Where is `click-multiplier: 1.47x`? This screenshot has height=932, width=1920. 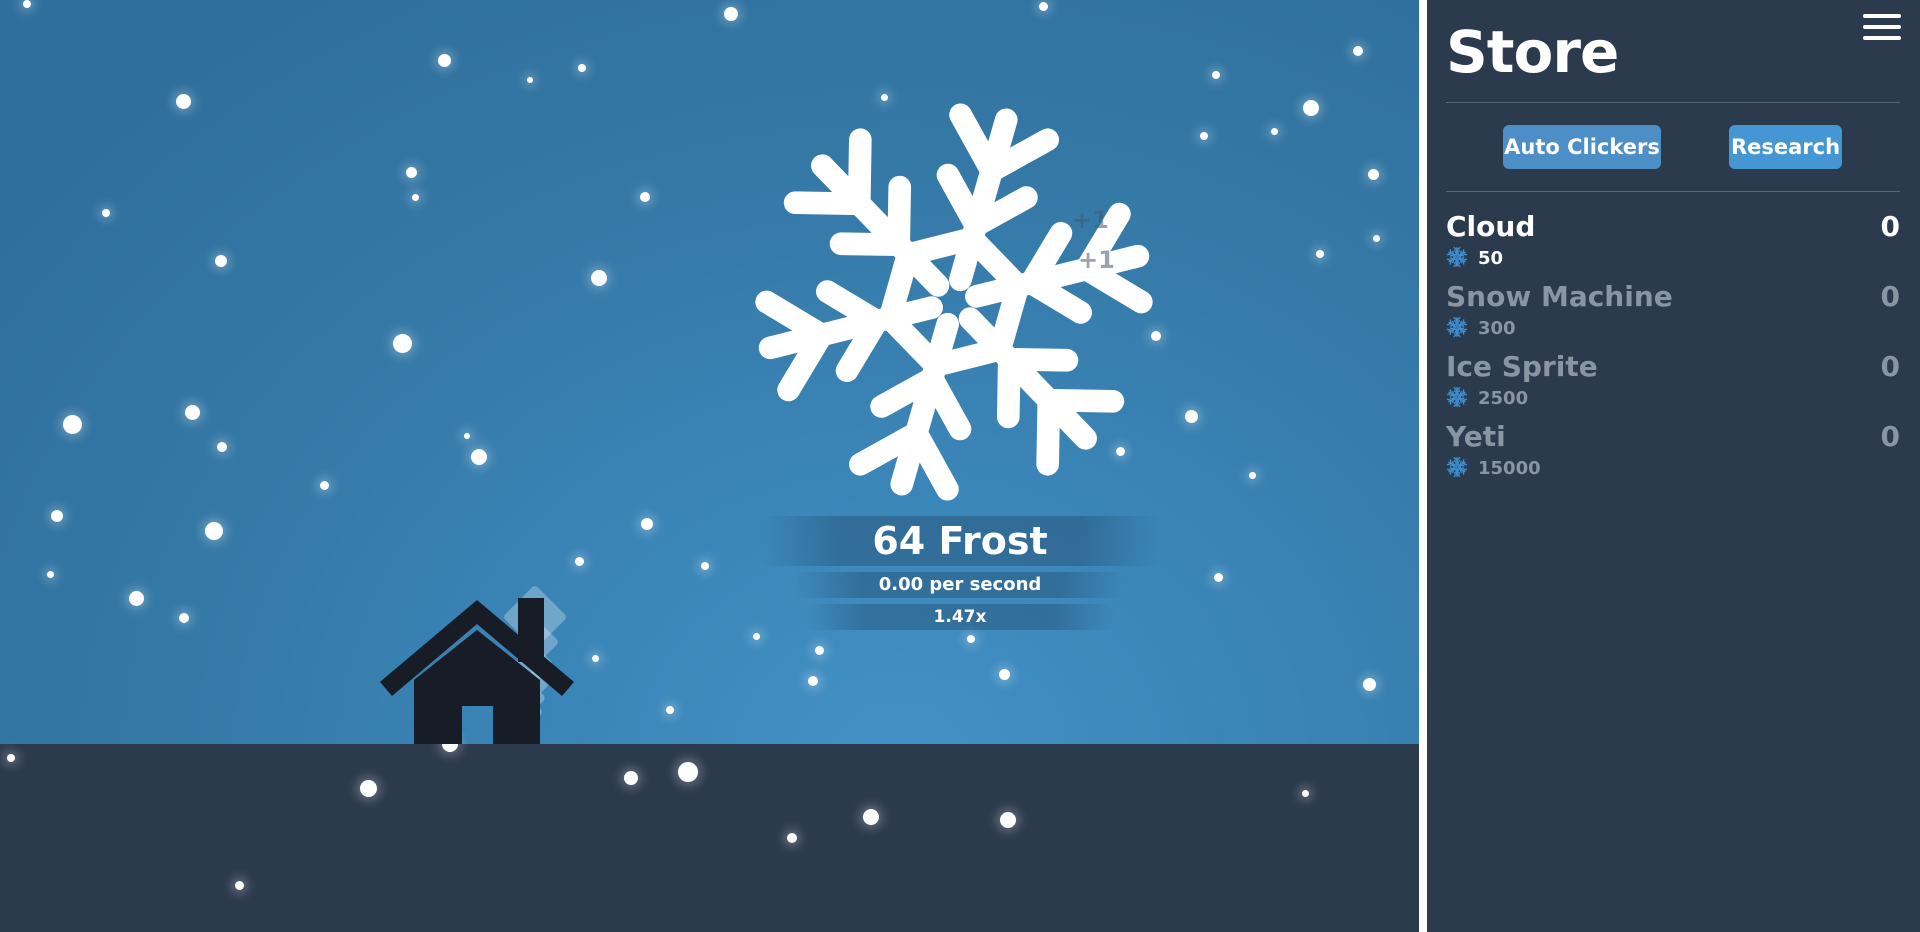 click-multiplier: 1.47x is located at coordinates (960, 617).